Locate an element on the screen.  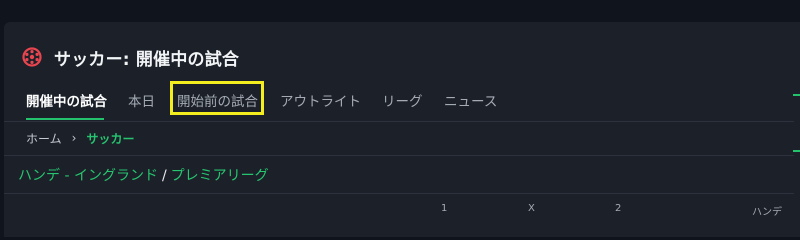
tab-outrights: アウトライト is located at coordinates (320, 100).